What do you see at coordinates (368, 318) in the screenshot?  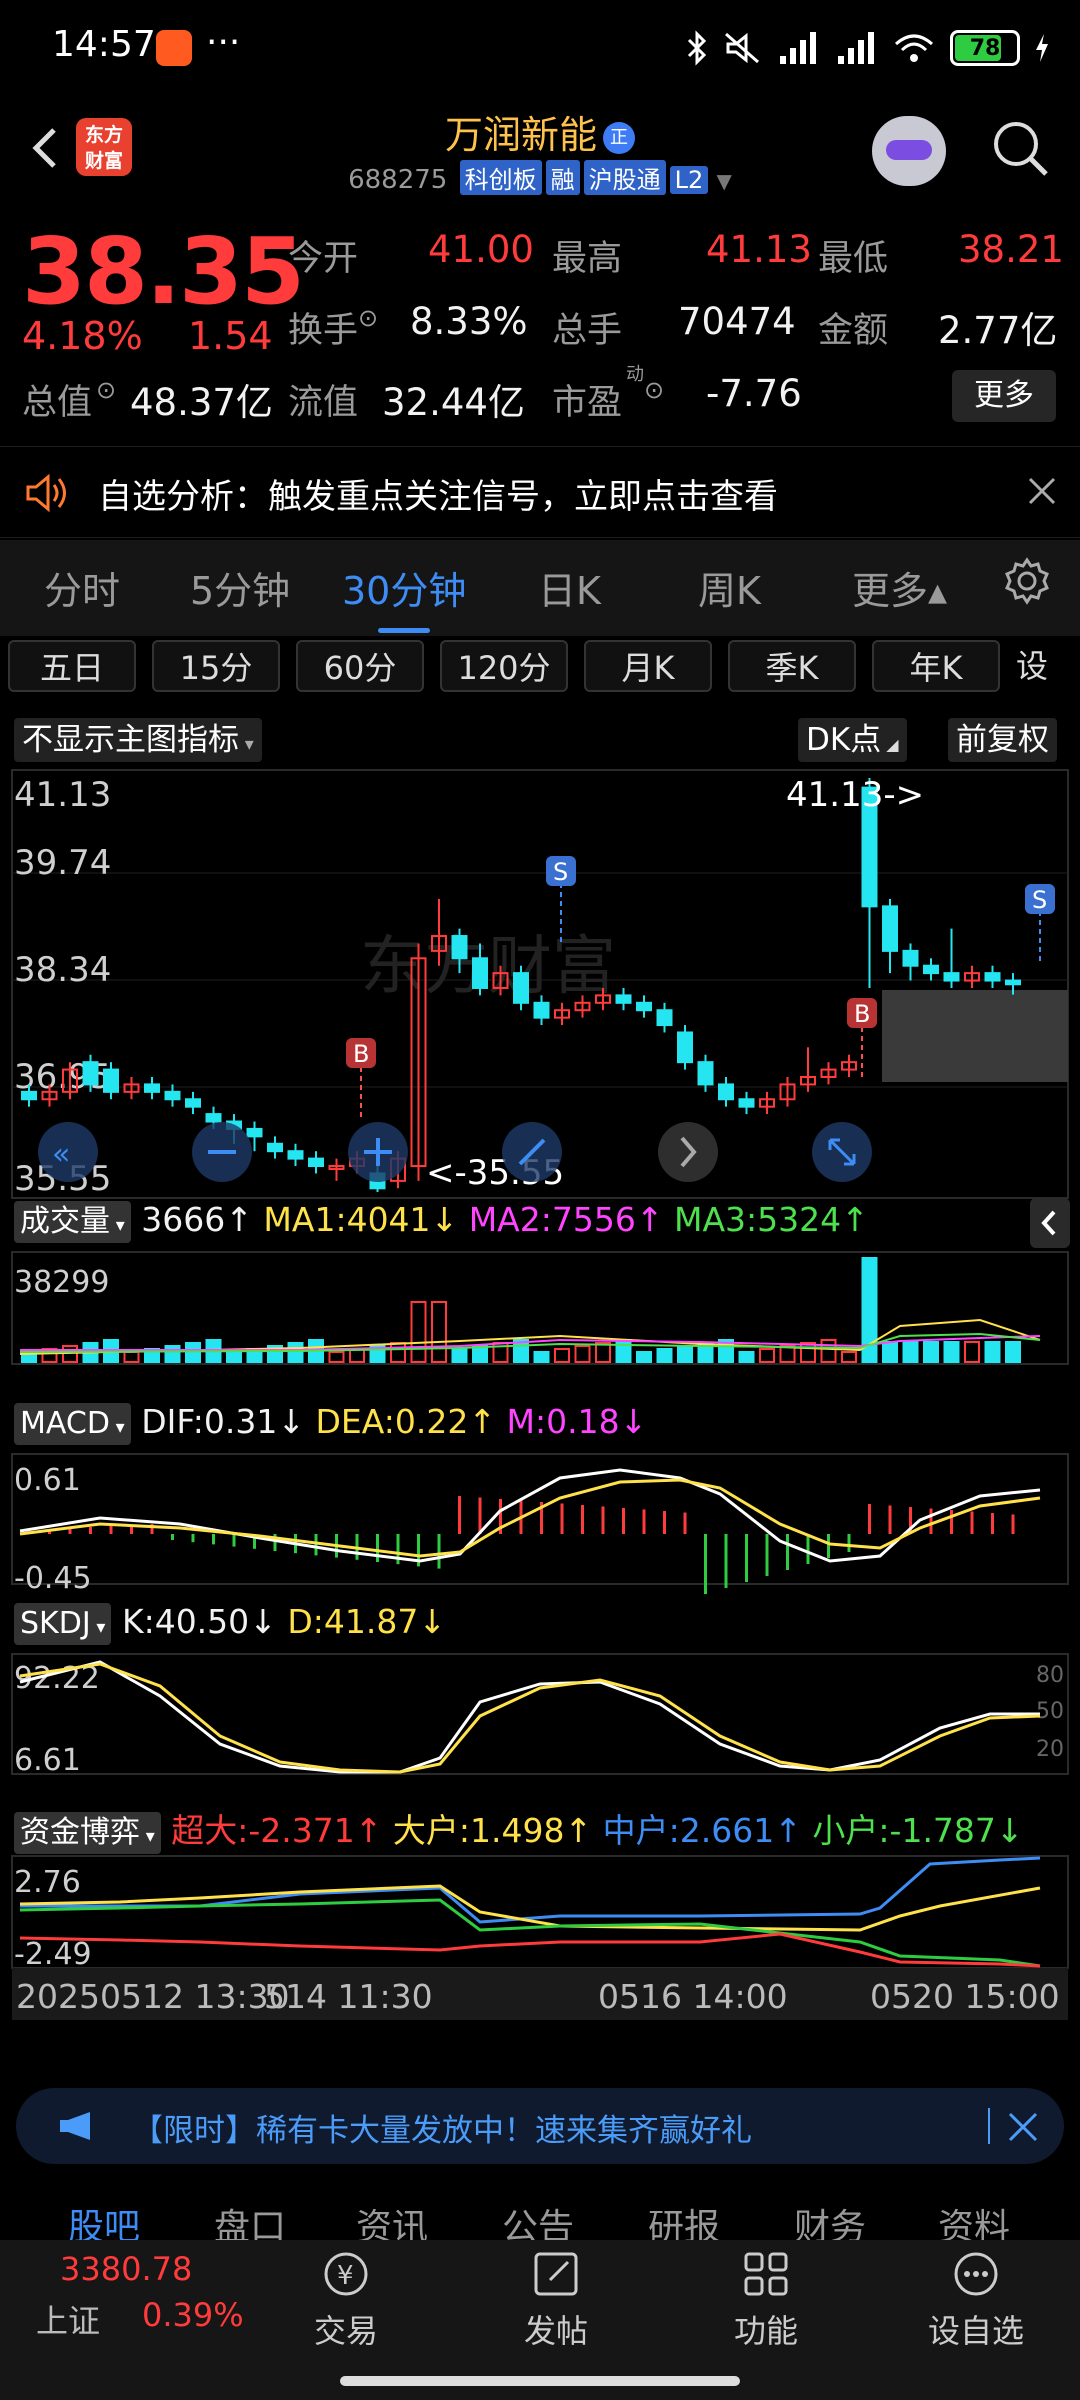 I see `turnover-info-icon: ⊙` at bounding box center [368, 318].